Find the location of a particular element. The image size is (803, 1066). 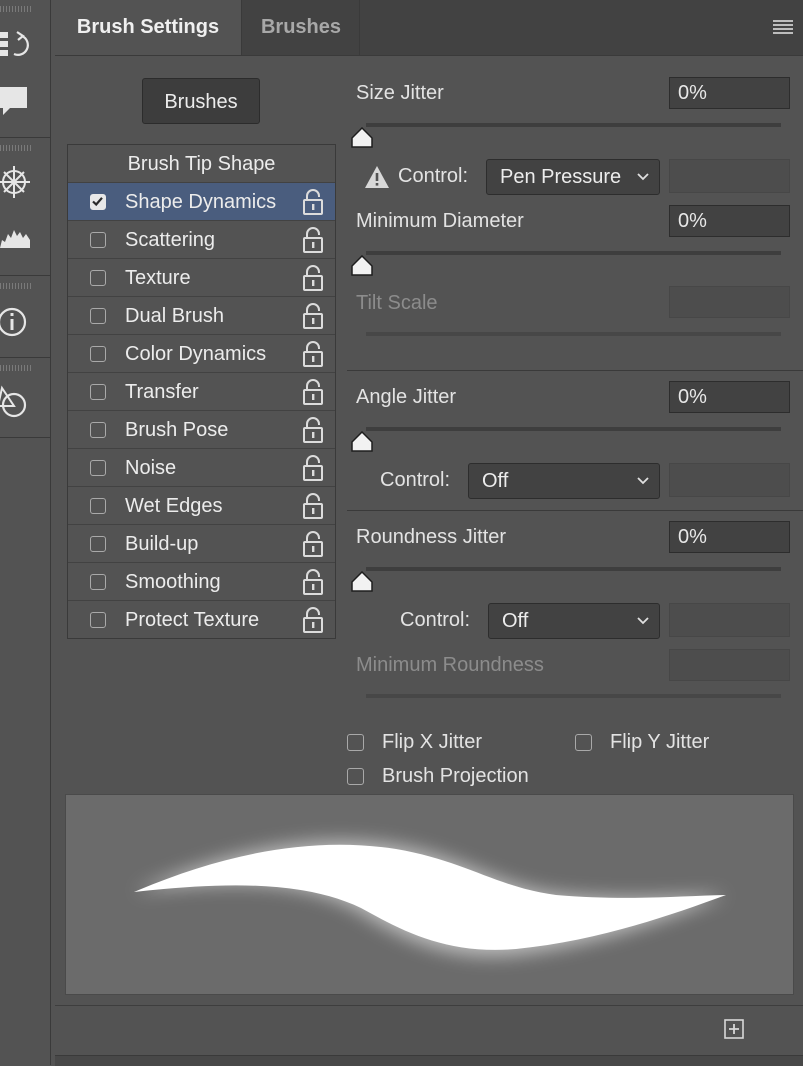

histogram-icon is located at coordinates (16, 237).